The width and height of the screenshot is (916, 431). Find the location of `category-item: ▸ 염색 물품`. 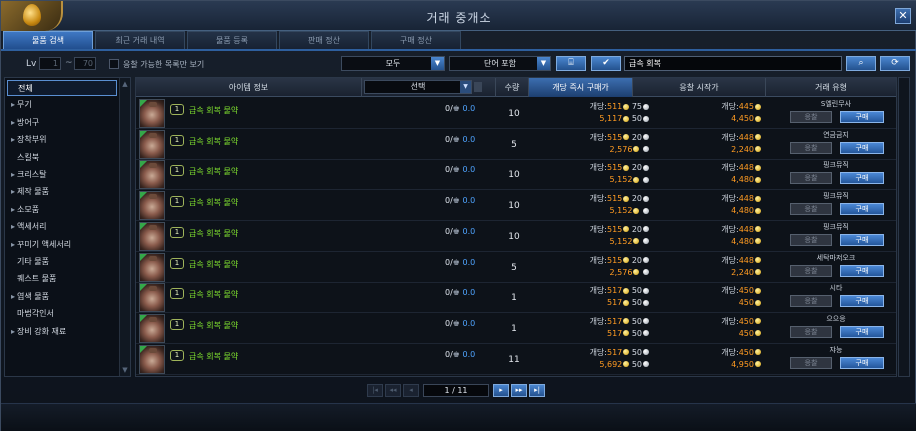

category-item: ▸ 염색 물품 is located at coordinates (62, 297).